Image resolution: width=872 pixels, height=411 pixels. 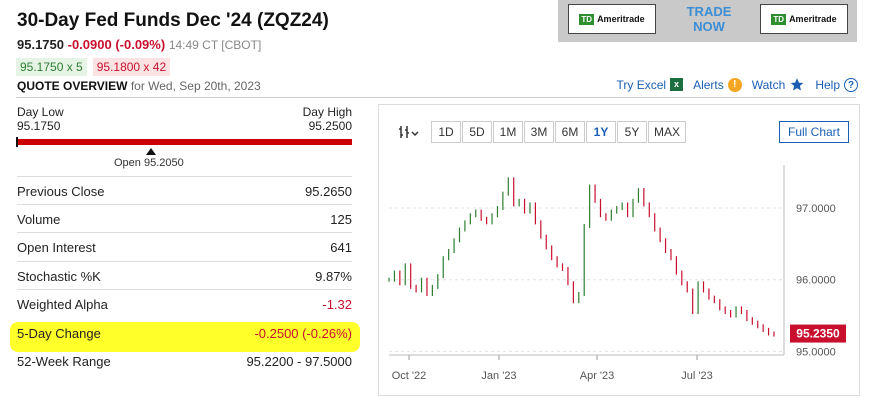 What do you see at coordinates (641, 84) in the screenshot?
I see `try-excel-label: Try Excel` at bounding box center [641, 84].